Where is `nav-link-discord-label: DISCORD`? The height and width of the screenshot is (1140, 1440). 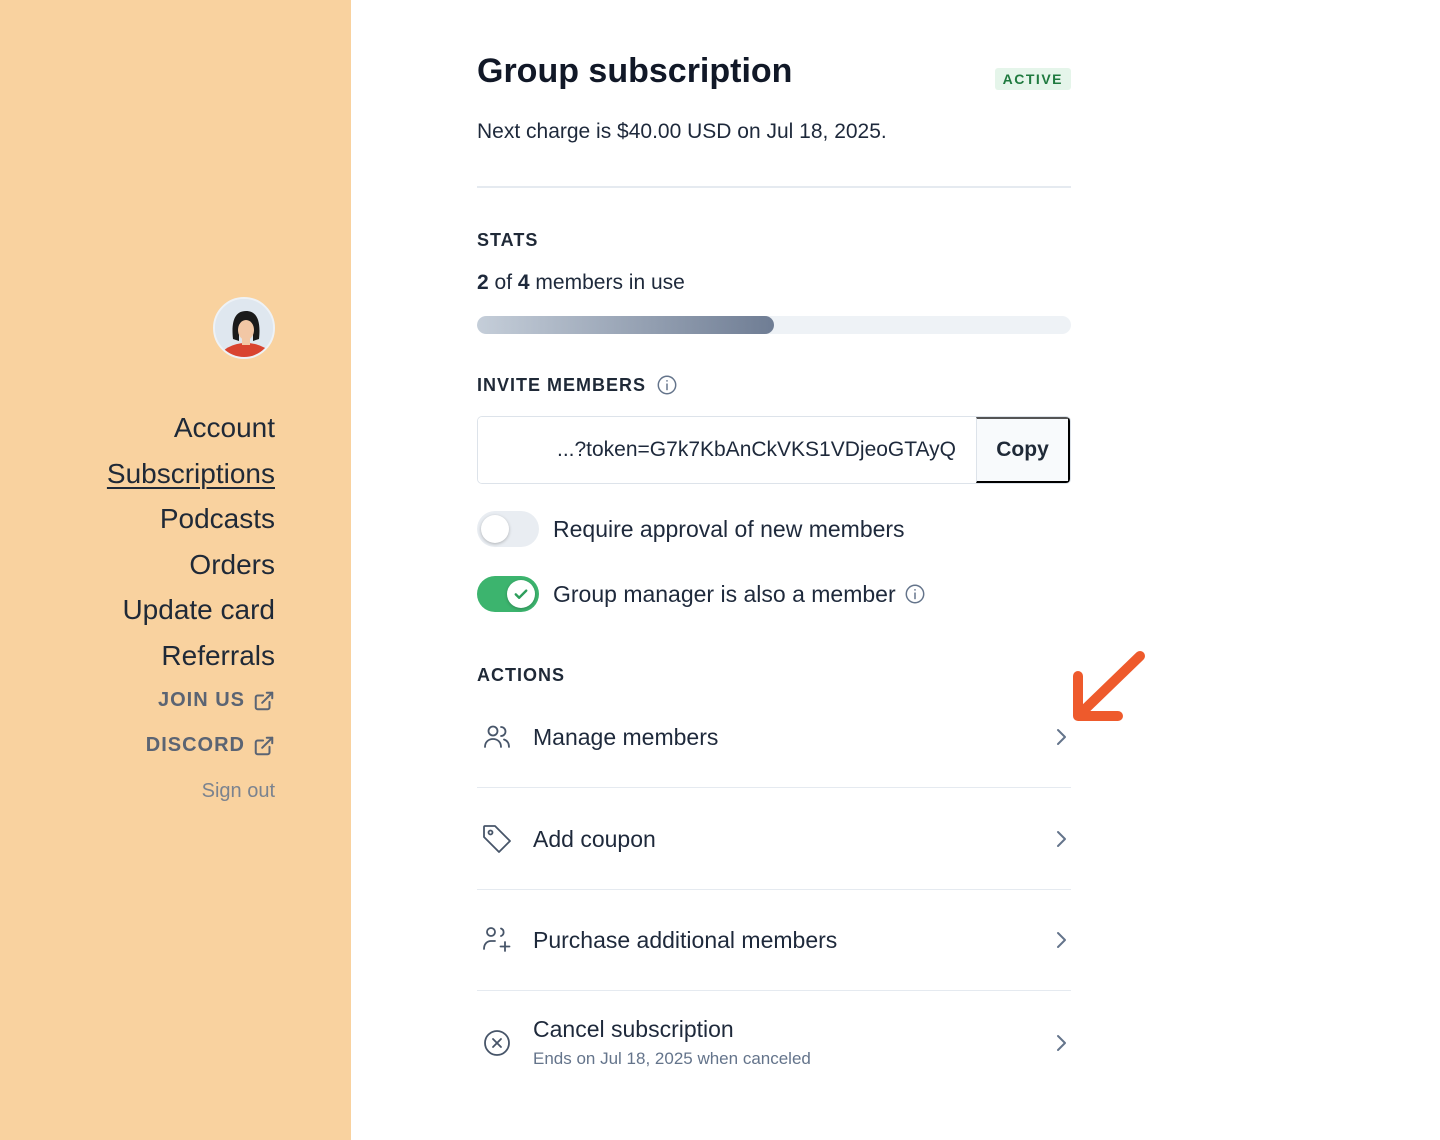
nav-link-discord-label: DISCORD is located at coordinates (195, 745).